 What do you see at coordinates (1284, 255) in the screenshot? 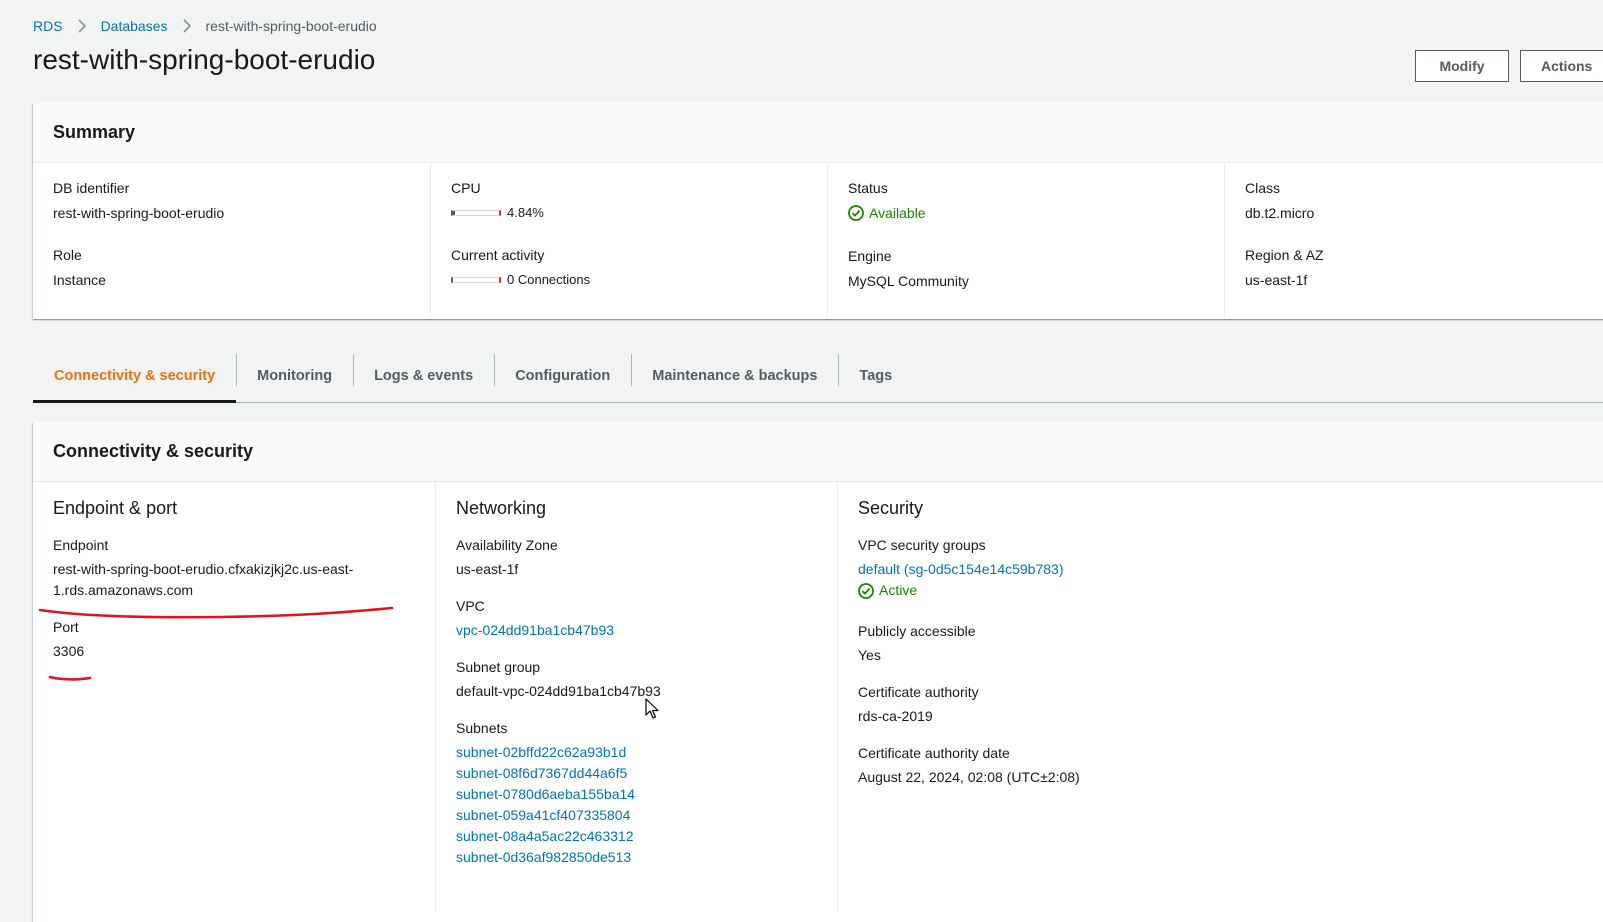
I see `region-label: Region & AZ` at bounding box center [1284, 255].